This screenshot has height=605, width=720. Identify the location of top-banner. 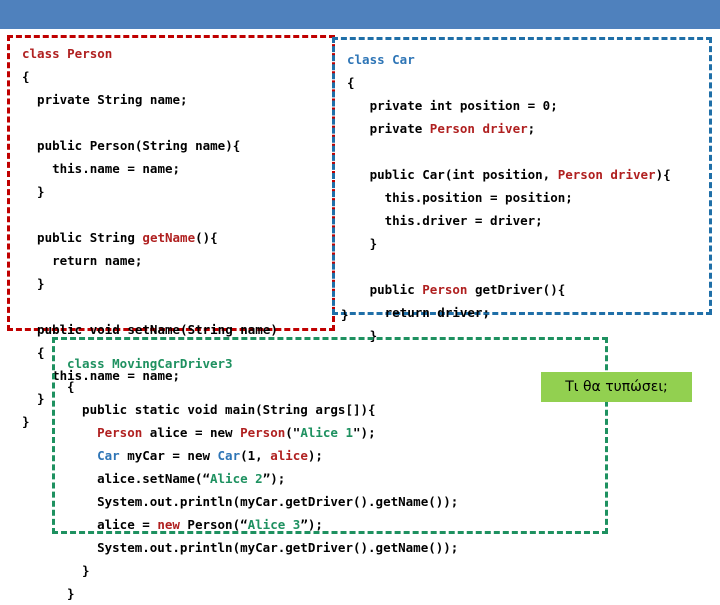
(360, 14).